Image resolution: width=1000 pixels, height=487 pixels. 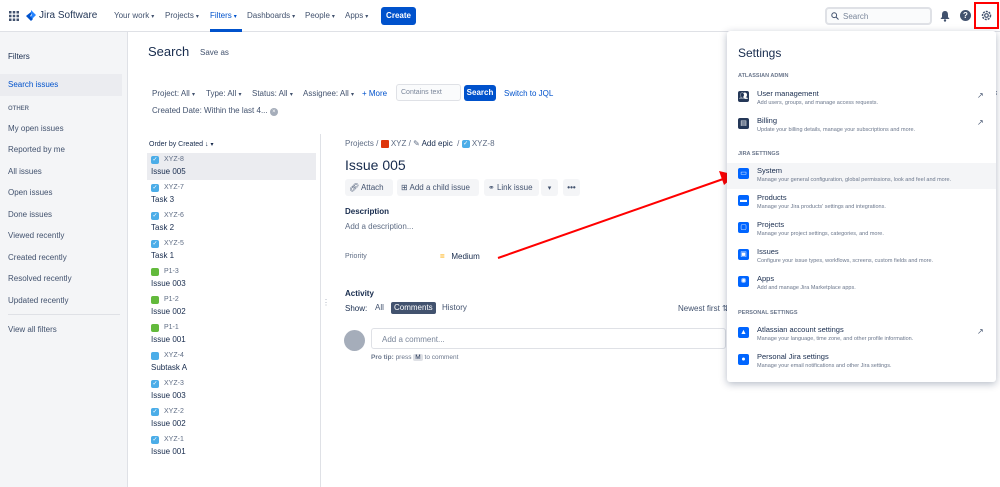 I want to click on add-child-label: Add a child issue, so click(x=439, y=187).